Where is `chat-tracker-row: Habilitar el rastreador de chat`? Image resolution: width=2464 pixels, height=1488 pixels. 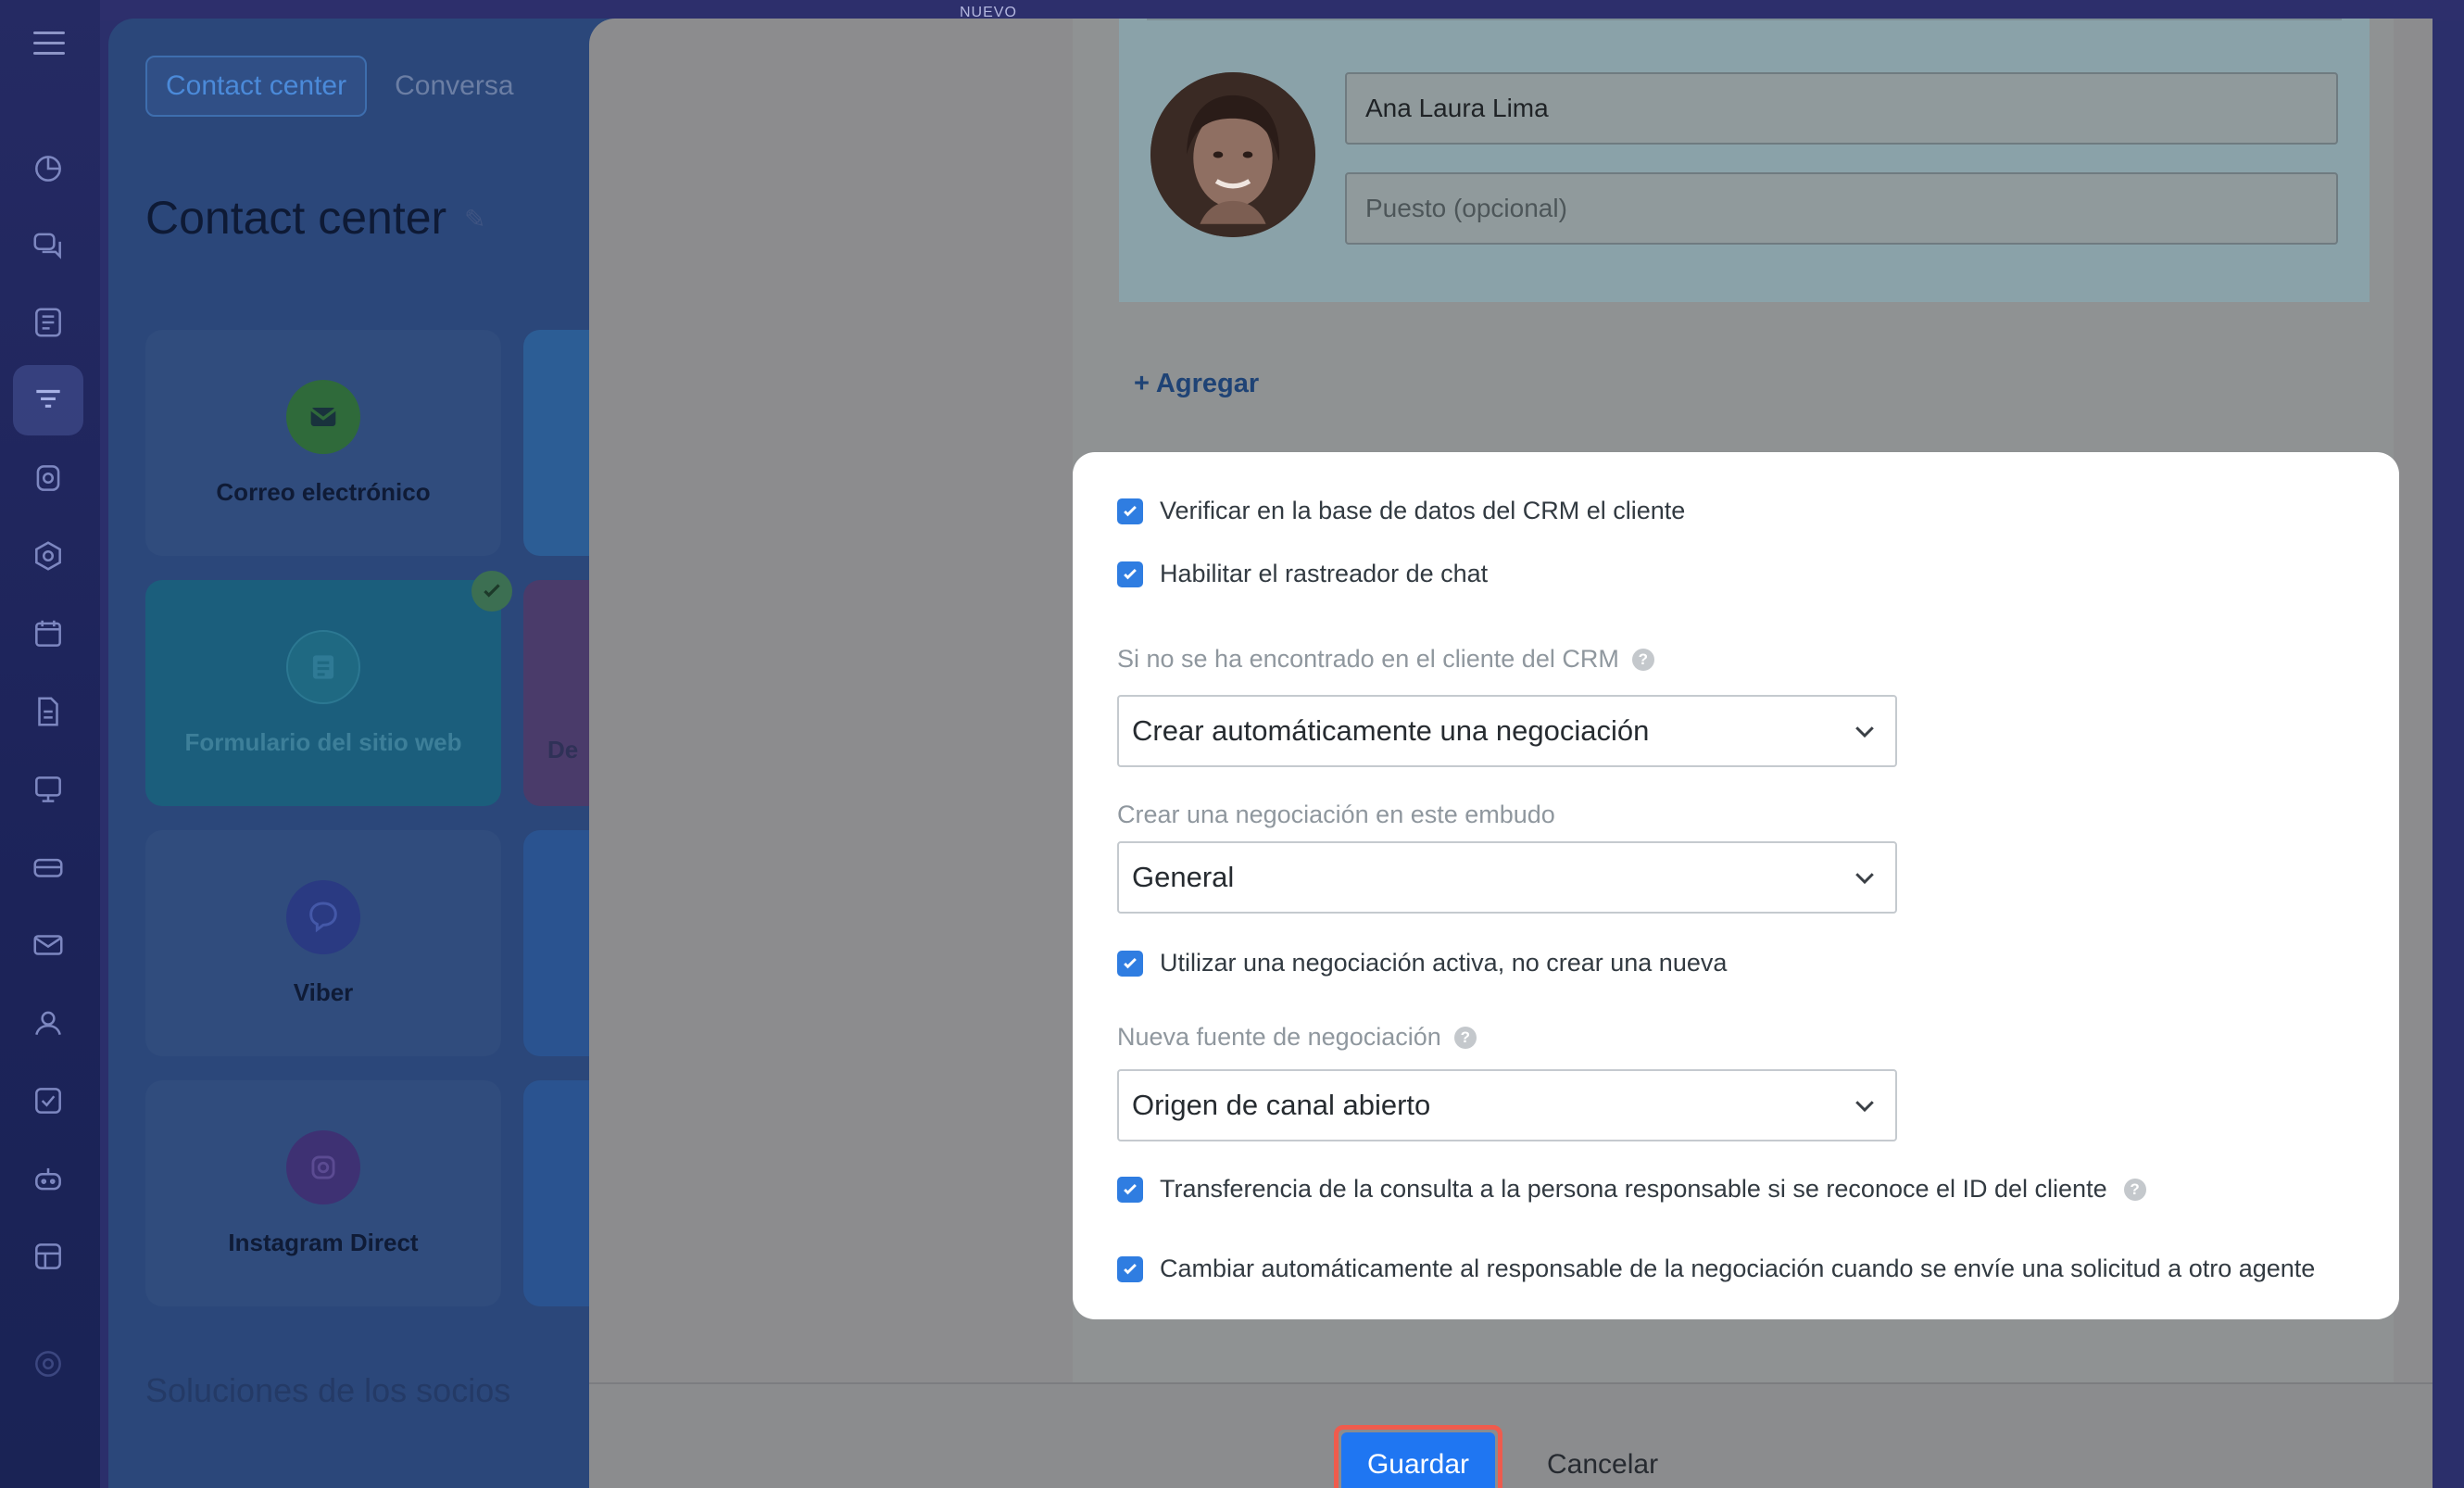
chat-tracker-row: Habilitar el rastreador de chat is located at coordinates (1302, 574).